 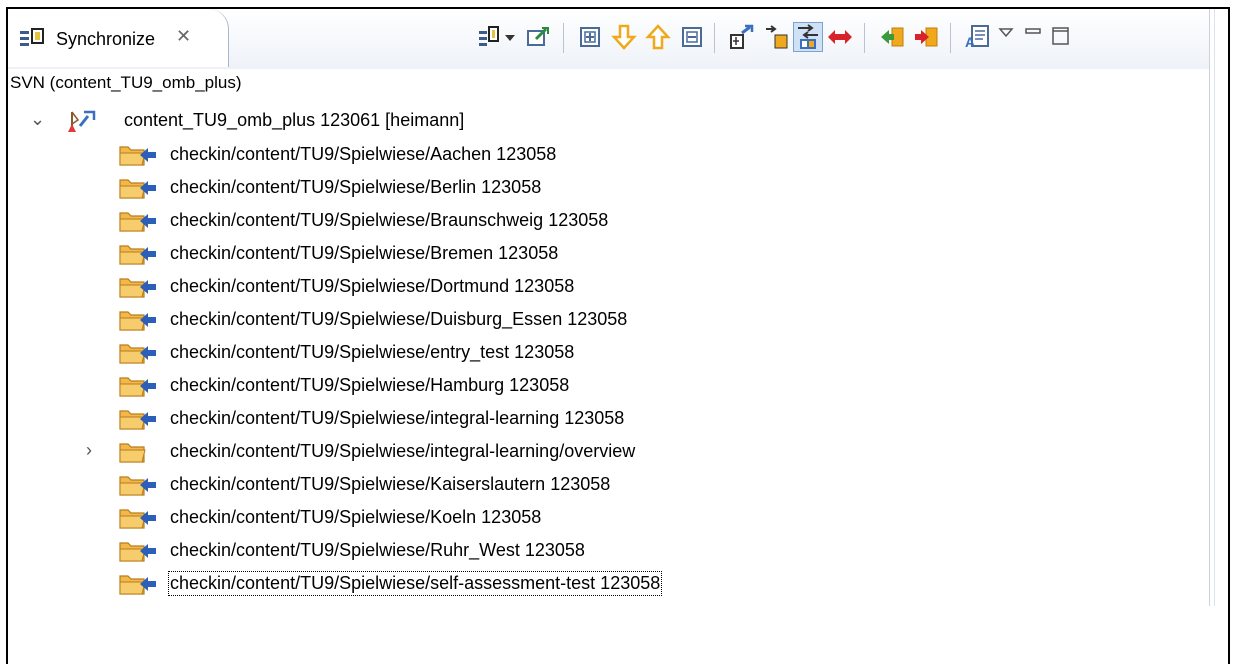 What do you see at coordinates (978, 37) in the screenshot?
I see `compare-editor-icon: A` at bounding box center [978, 37].